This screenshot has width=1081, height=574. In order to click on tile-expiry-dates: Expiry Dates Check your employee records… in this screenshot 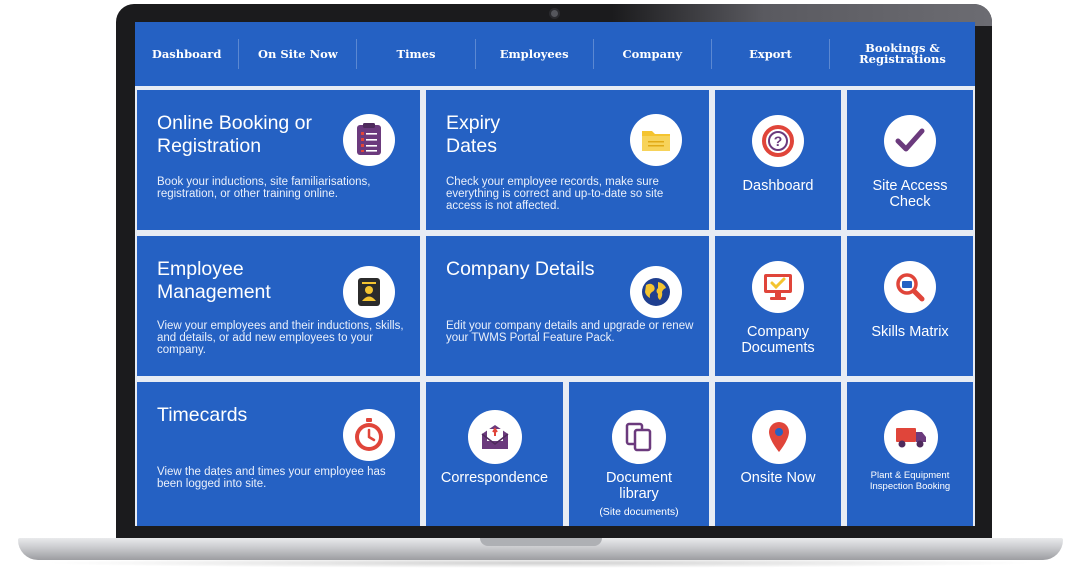, I will do `click(567, 160)`.